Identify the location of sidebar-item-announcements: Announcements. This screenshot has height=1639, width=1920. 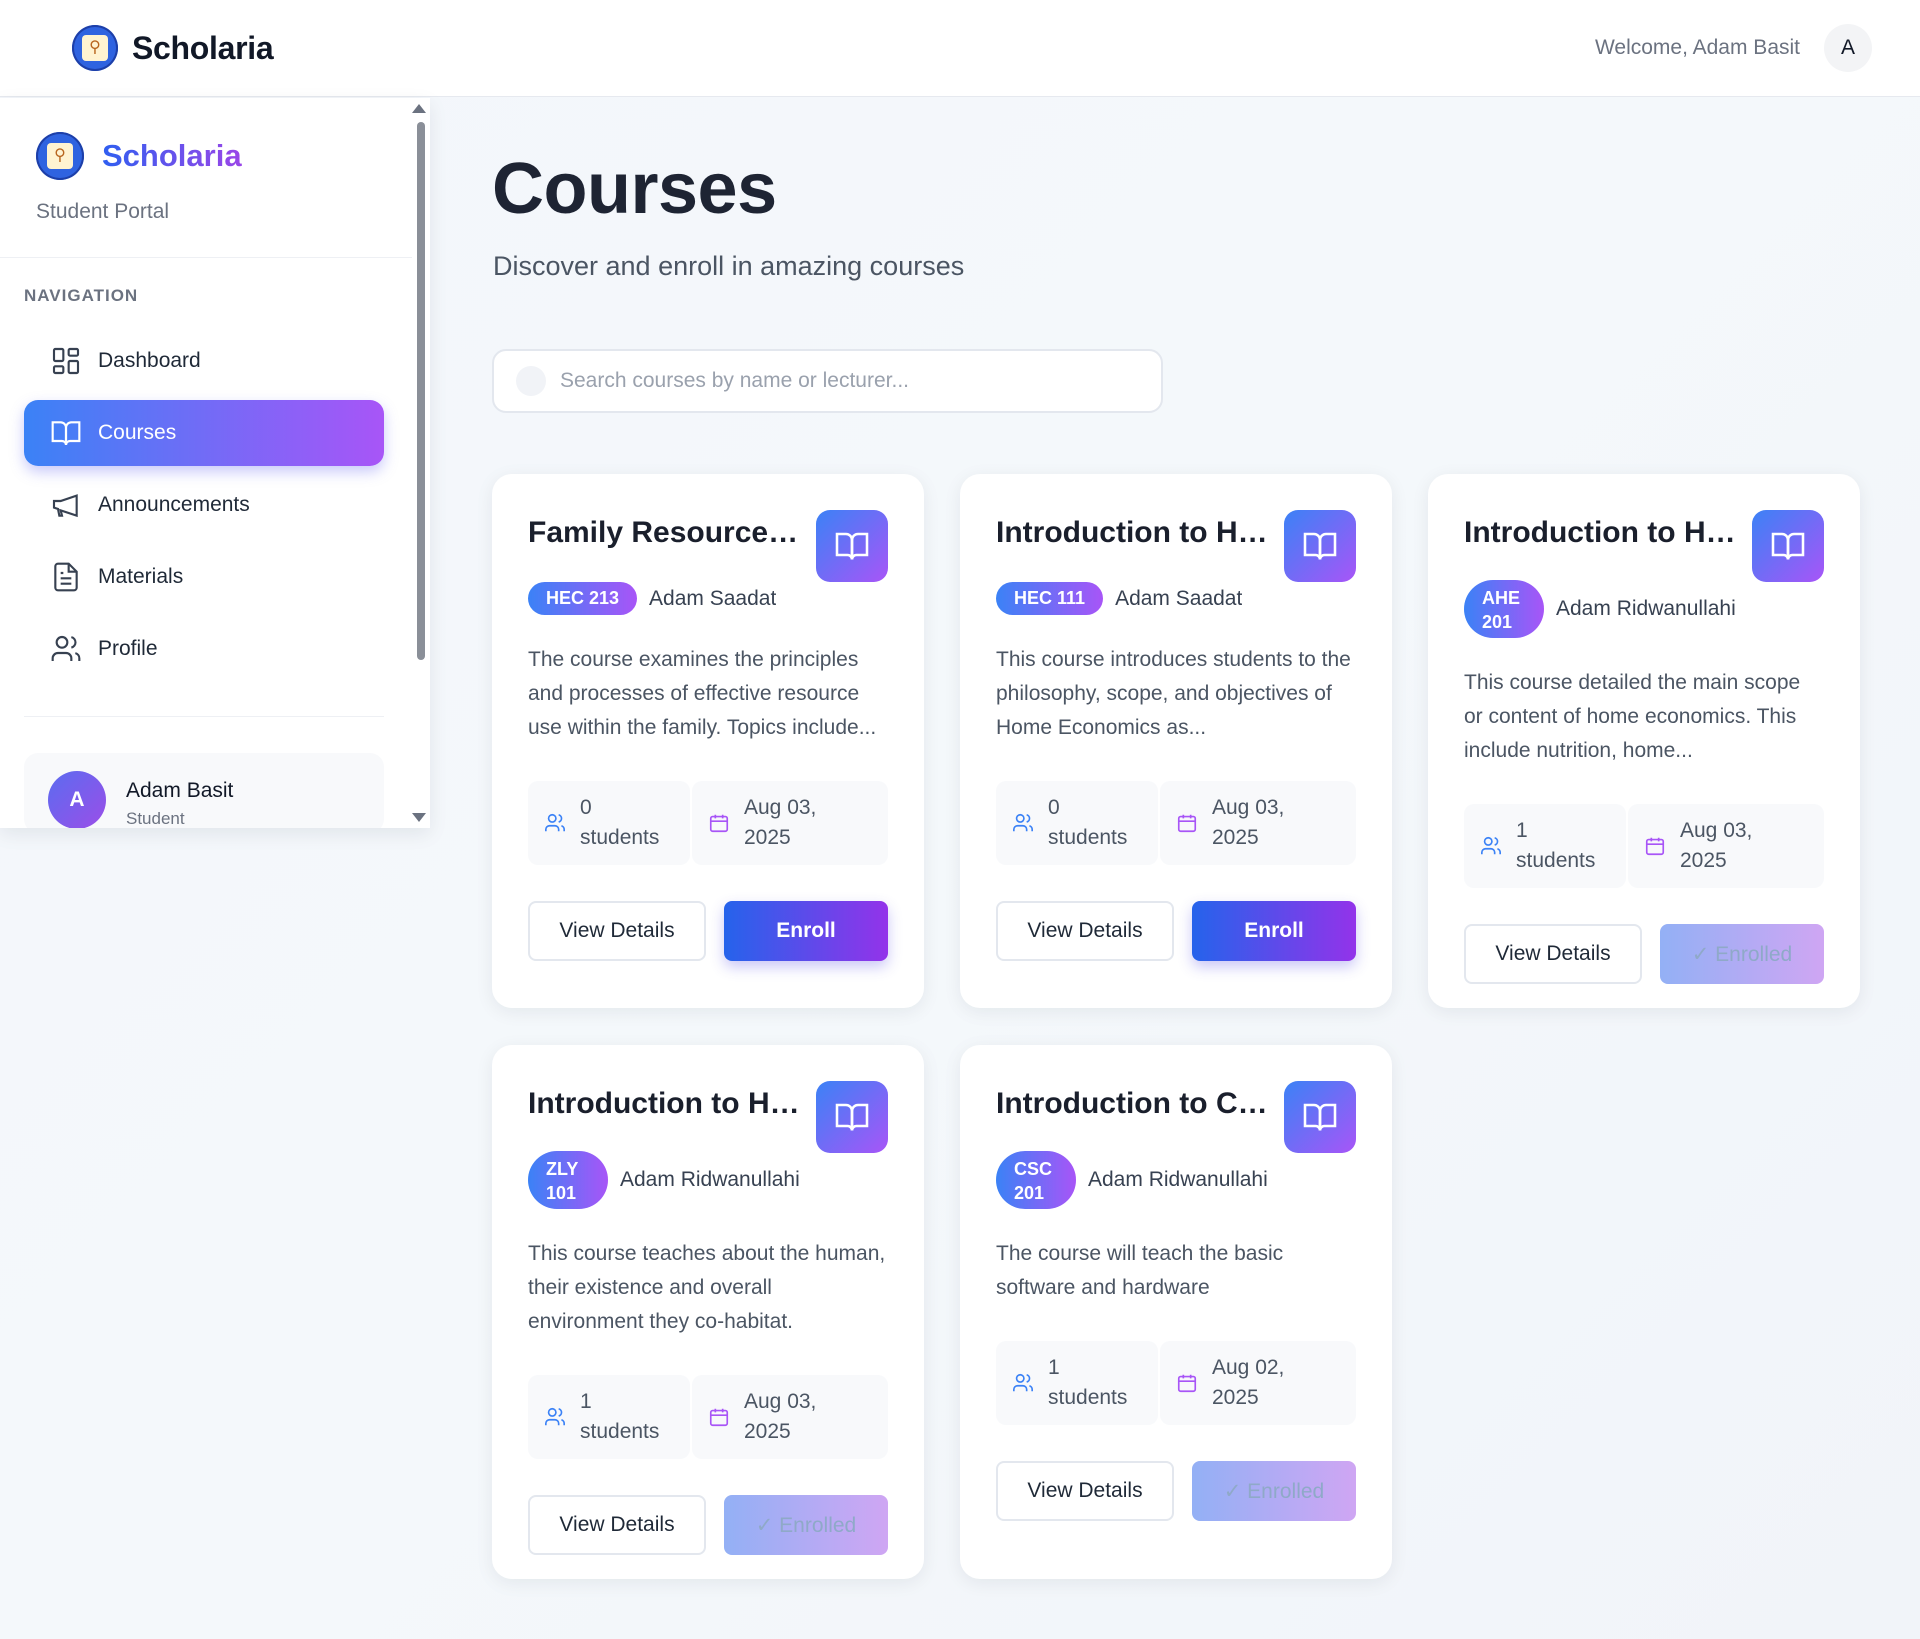
(204, 505).